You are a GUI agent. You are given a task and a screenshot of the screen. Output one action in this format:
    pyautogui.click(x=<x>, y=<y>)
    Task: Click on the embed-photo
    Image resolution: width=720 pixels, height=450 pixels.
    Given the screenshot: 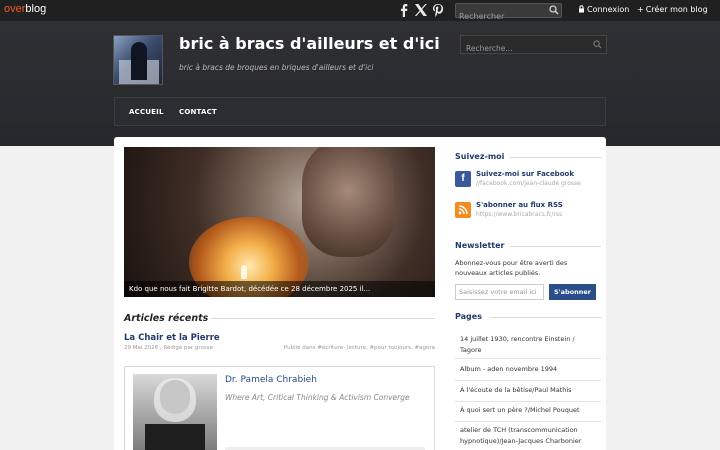 What is the action you would take?
    pyautogui.click(x=175, y=412)
    